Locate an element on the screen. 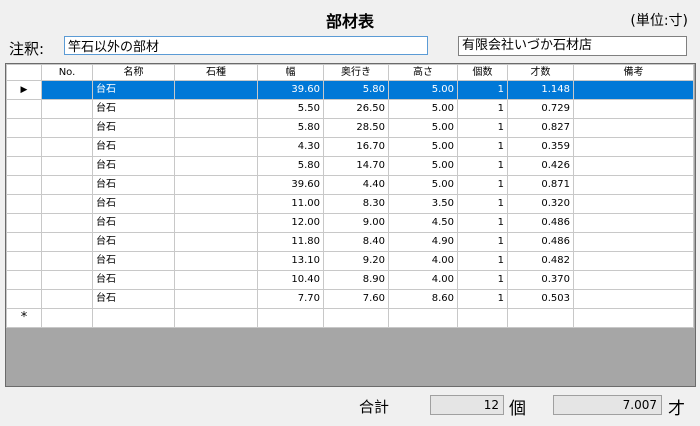  cell-height: 4.90 is located at coordinates (423, 242).